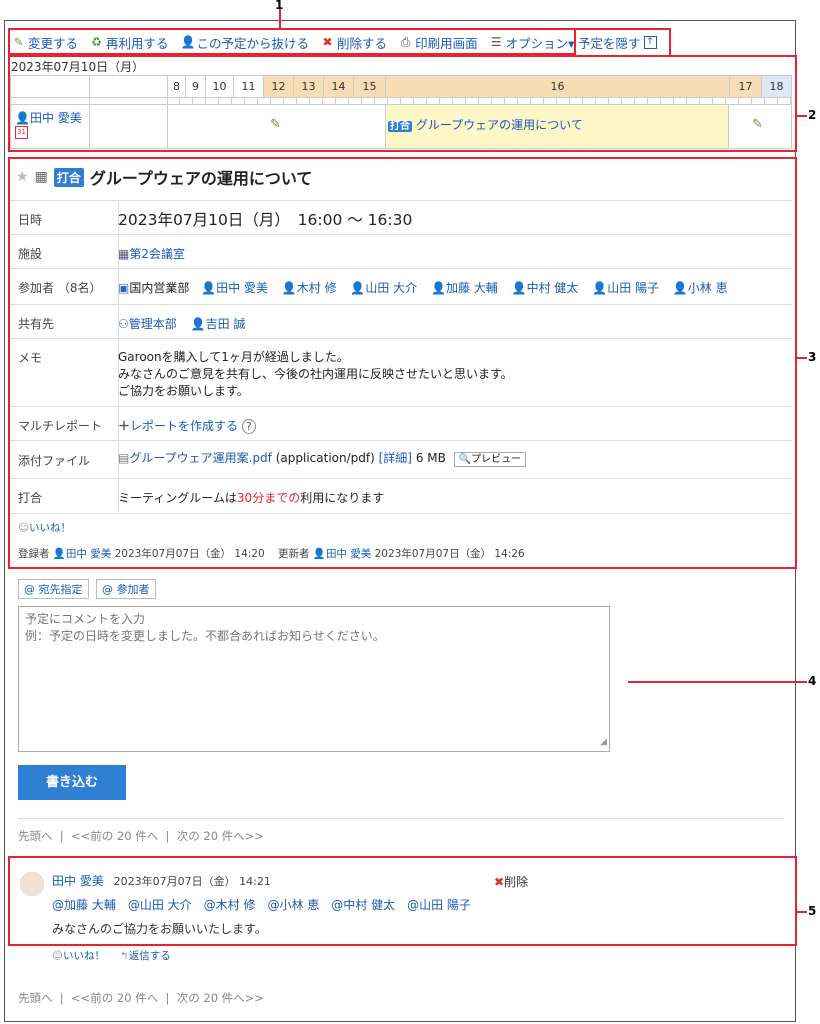  Describe the element at coordinates (78, 955) in the screenshot. I see `comment-like-button: ☺いいね！` at that location.